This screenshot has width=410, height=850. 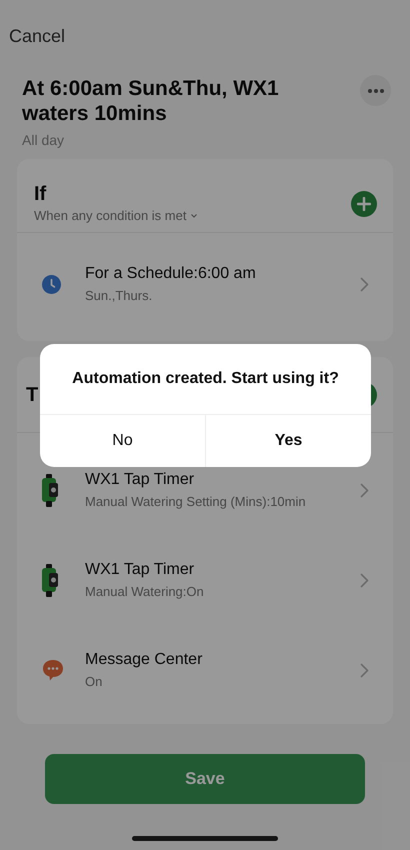 I want to click on plus-icon, so click(x=364, y=203).